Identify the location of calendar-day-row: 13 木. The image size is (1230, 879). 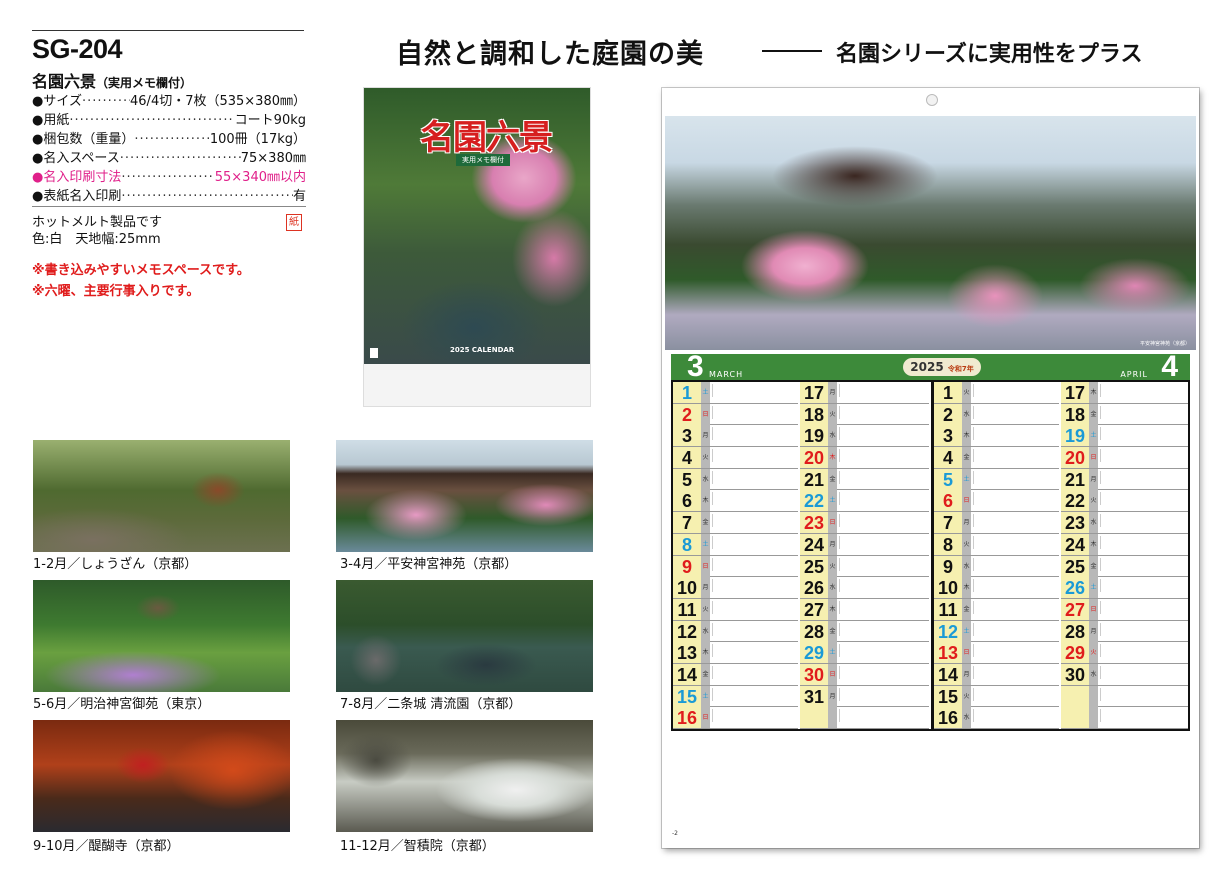
(735, 653).